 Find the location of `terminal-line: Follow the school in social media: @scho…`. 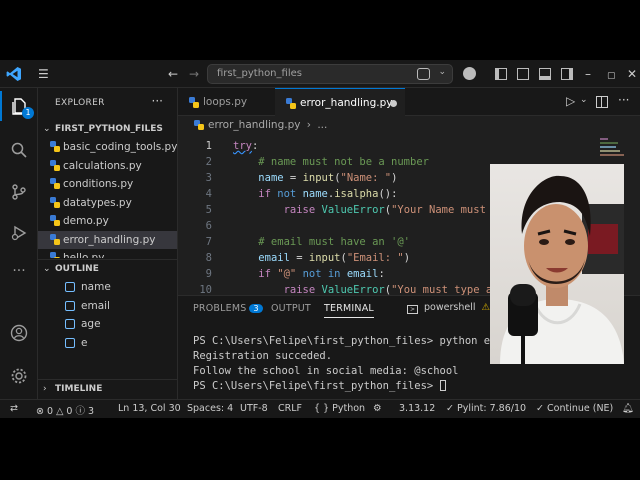

terminal-line: Follow the school in social media: @scho… is located at coordinates (326, 371).